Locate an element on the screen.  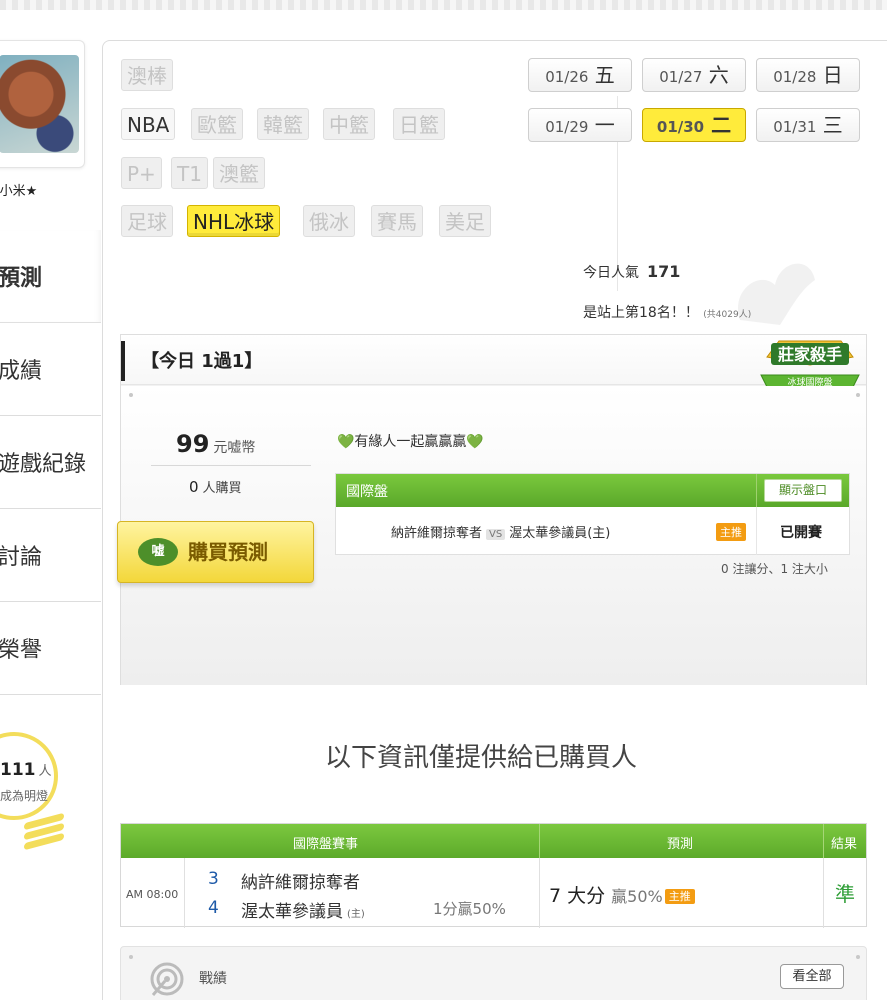
sidebar-item-label: 榮譽 is located at coordinates (21, 650).